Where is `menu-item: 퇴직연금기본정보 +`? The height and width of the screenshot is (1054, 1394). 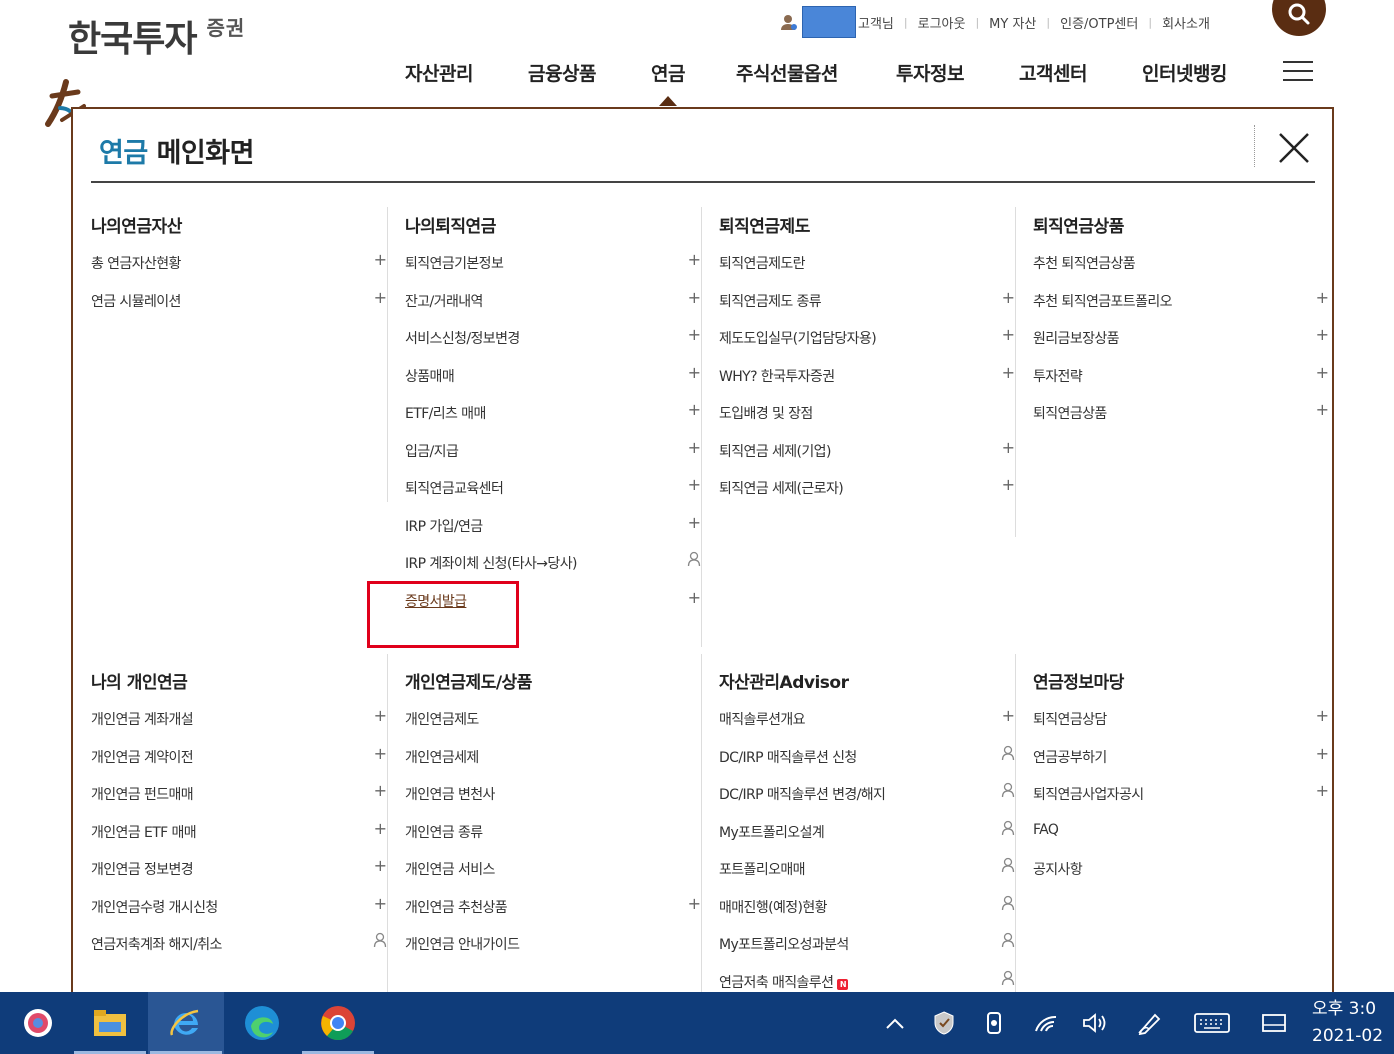
menu-item: 퇴직연금기본정보 + is located at coordinates (553, 270).